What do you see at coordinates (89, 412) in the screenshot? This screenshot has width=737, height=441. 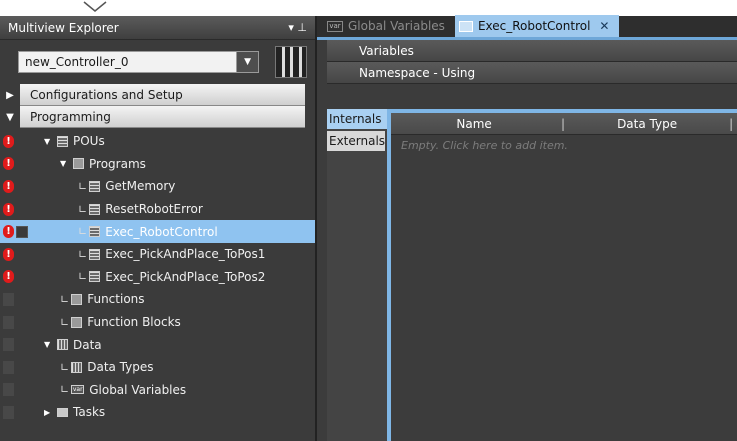 I see `tree-item-label: Tasks` at bounding box center [89, 412].